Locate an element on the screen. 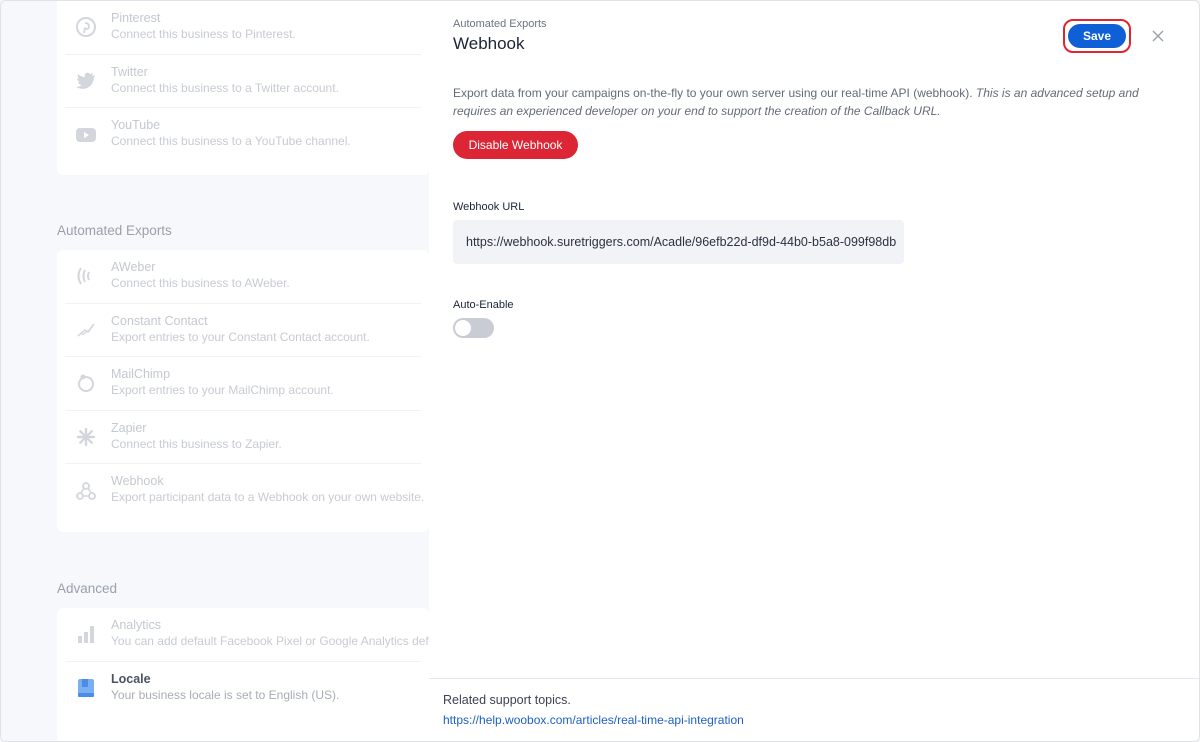 The width and height of the screenshot is (1200, 742). list-item-title: Zapier is located at coordinates (129, 427).